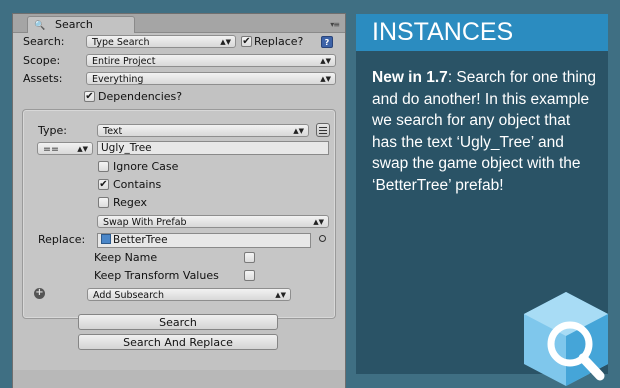 Image resolution: width=620 pixels, height=388 pixels. I want to click on dependencies-label: Dependencies?, so click(140, 96).